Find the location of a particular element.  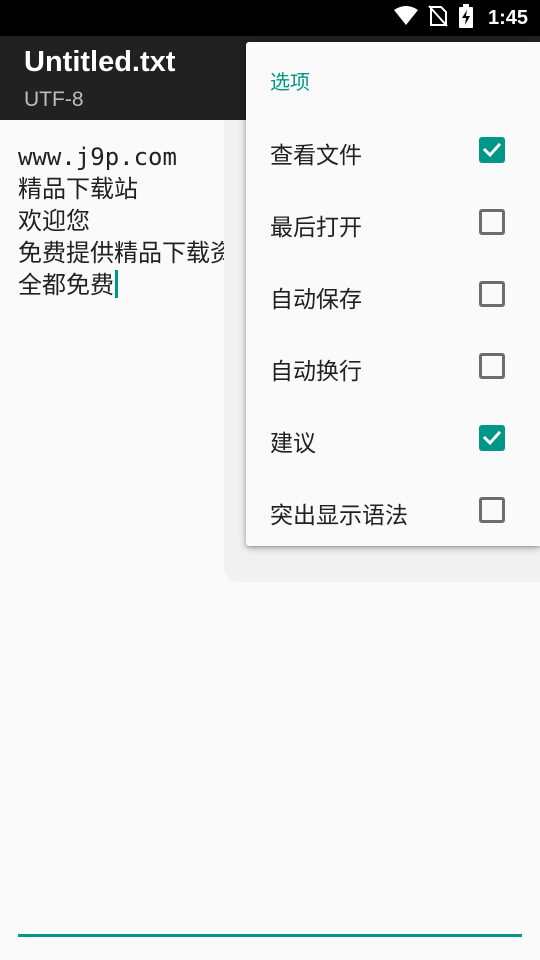

menu-item-syntax-highlight: 突出显示语法 is located at coordinates (393, 510).